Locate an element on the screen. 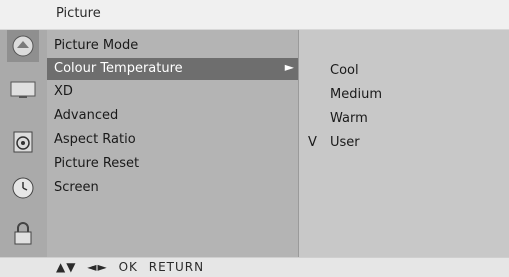 The height and width of the screenshot is (277, 509). audio-category is located at coordinates (23, 142).